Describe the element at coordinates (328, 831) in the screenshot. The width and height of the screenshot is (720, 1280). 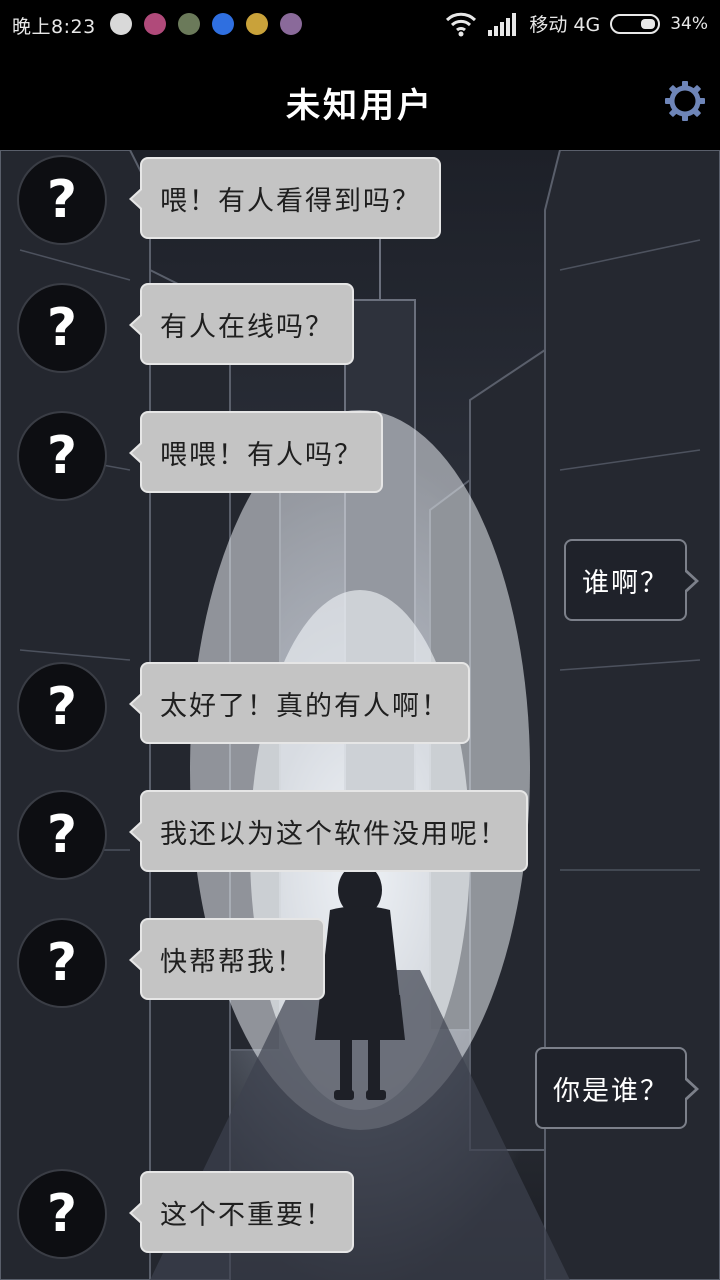
I see `incoming-message-bubble: 我还以为这个软件没用呢！` at that location.